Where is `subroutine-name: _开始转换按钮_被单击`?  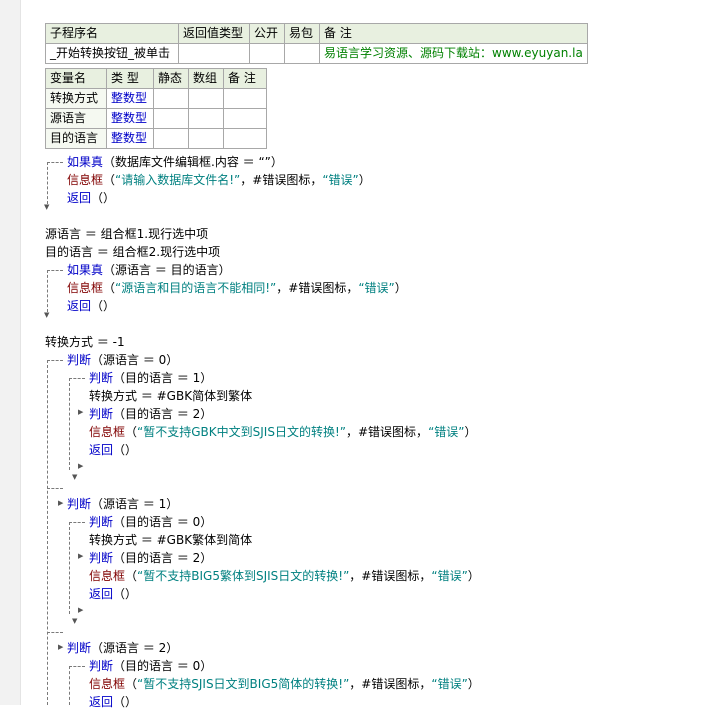
subroutine-name: _开始转换按钮_被单击 is located at coordinates (112, 53).